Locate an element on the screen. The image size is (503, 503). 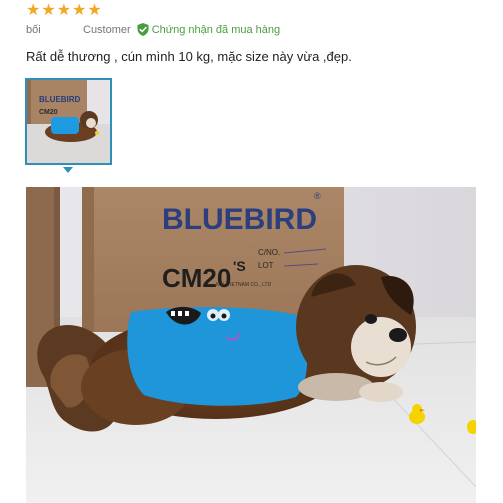
thumb-box-brand: BLUEBIRD is located at coordinates (60, 99).